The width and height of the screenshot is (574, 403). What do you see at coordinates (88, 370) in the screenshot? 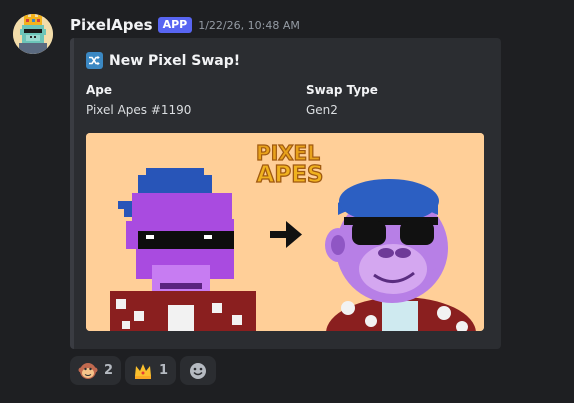
I see `monkey-face-icon` at bounding box center [88, 370].